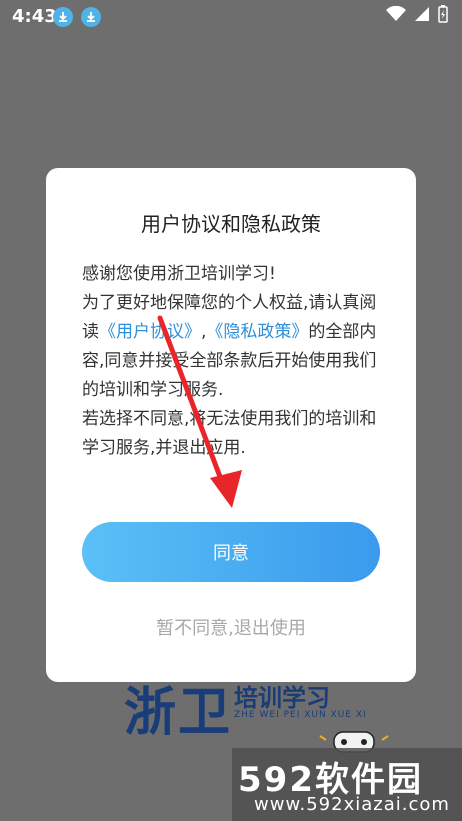 The width and height of the screenshot is (462, 821). Describe the element at coordinates (199, 411) in the screenshot. I see `annotation-arrow` at that location.